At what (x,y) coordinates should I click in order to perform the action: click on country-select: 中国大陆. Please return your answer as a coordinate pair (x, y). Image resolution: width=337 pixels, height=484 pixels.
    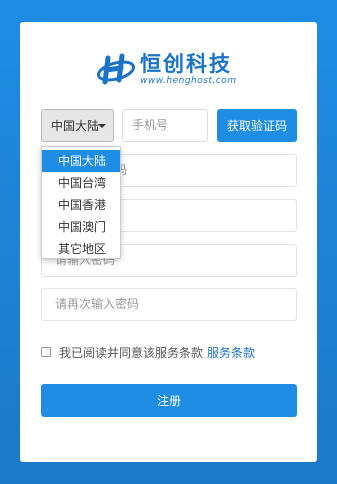
    Looking at the image, I should click on (77, 125).